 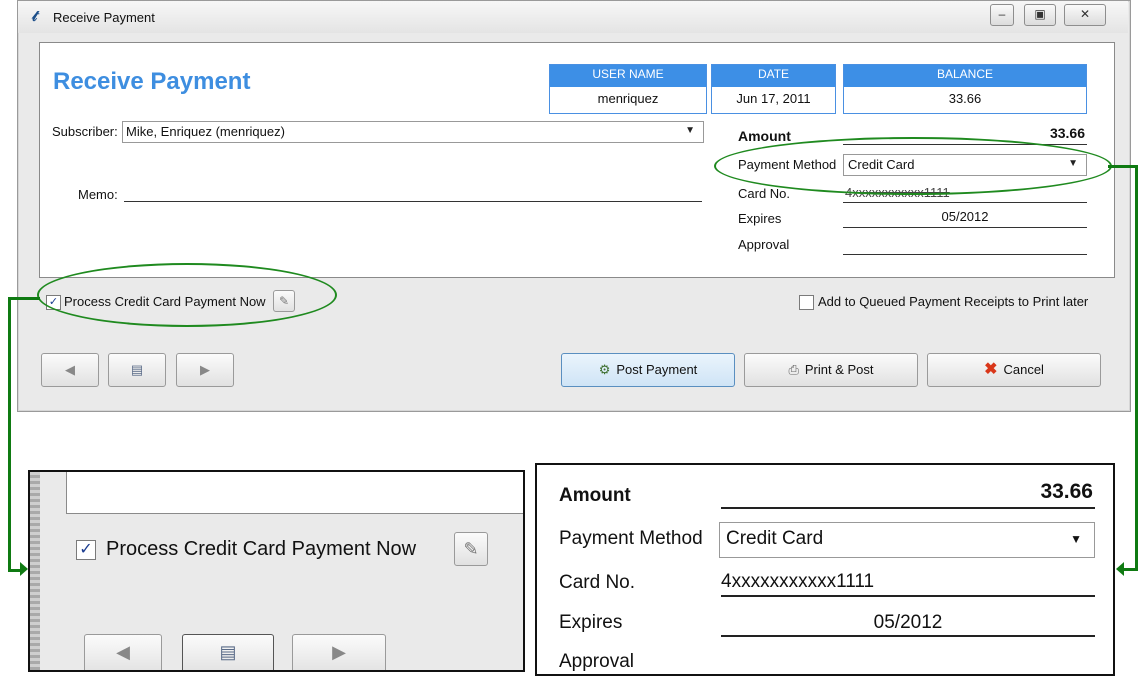 What do you see at coordinates (413, 132) in the screenshot?
I see `subscriber-dropdown: Mike, Enriquez (menriquez) ▼` at bounding box center [413, 132].